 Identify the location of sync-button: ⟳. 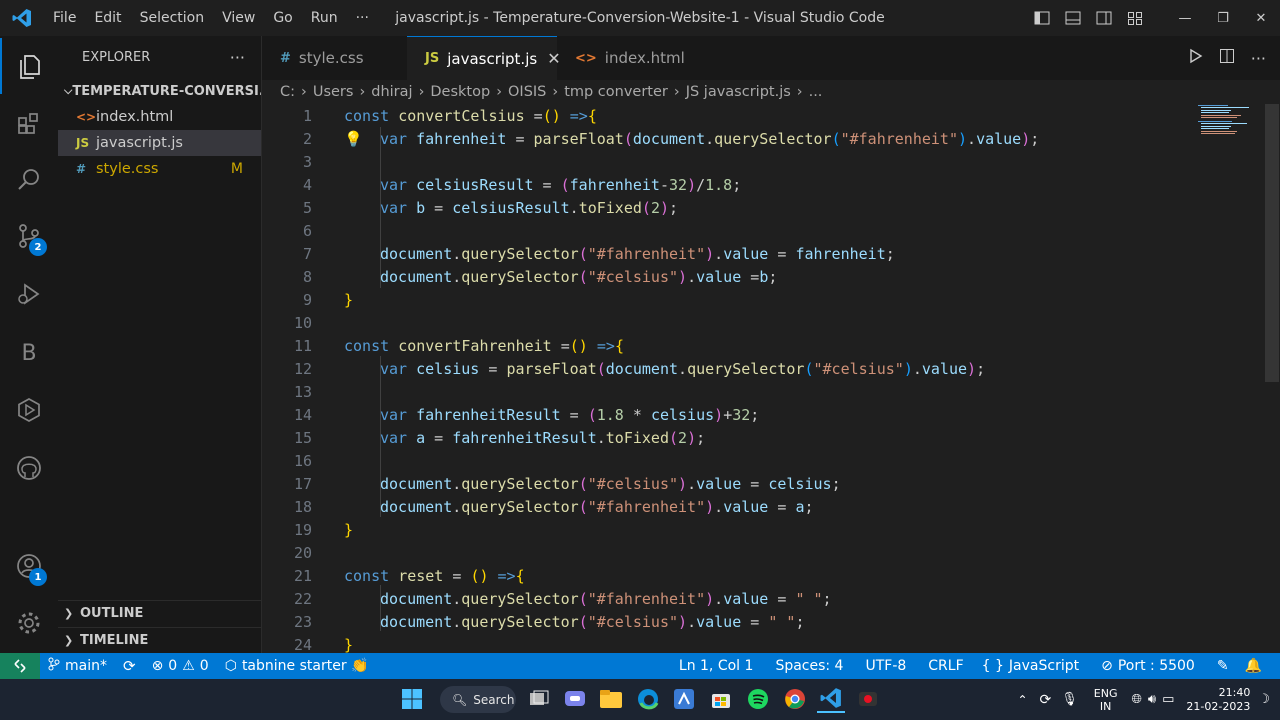
(129, 666).